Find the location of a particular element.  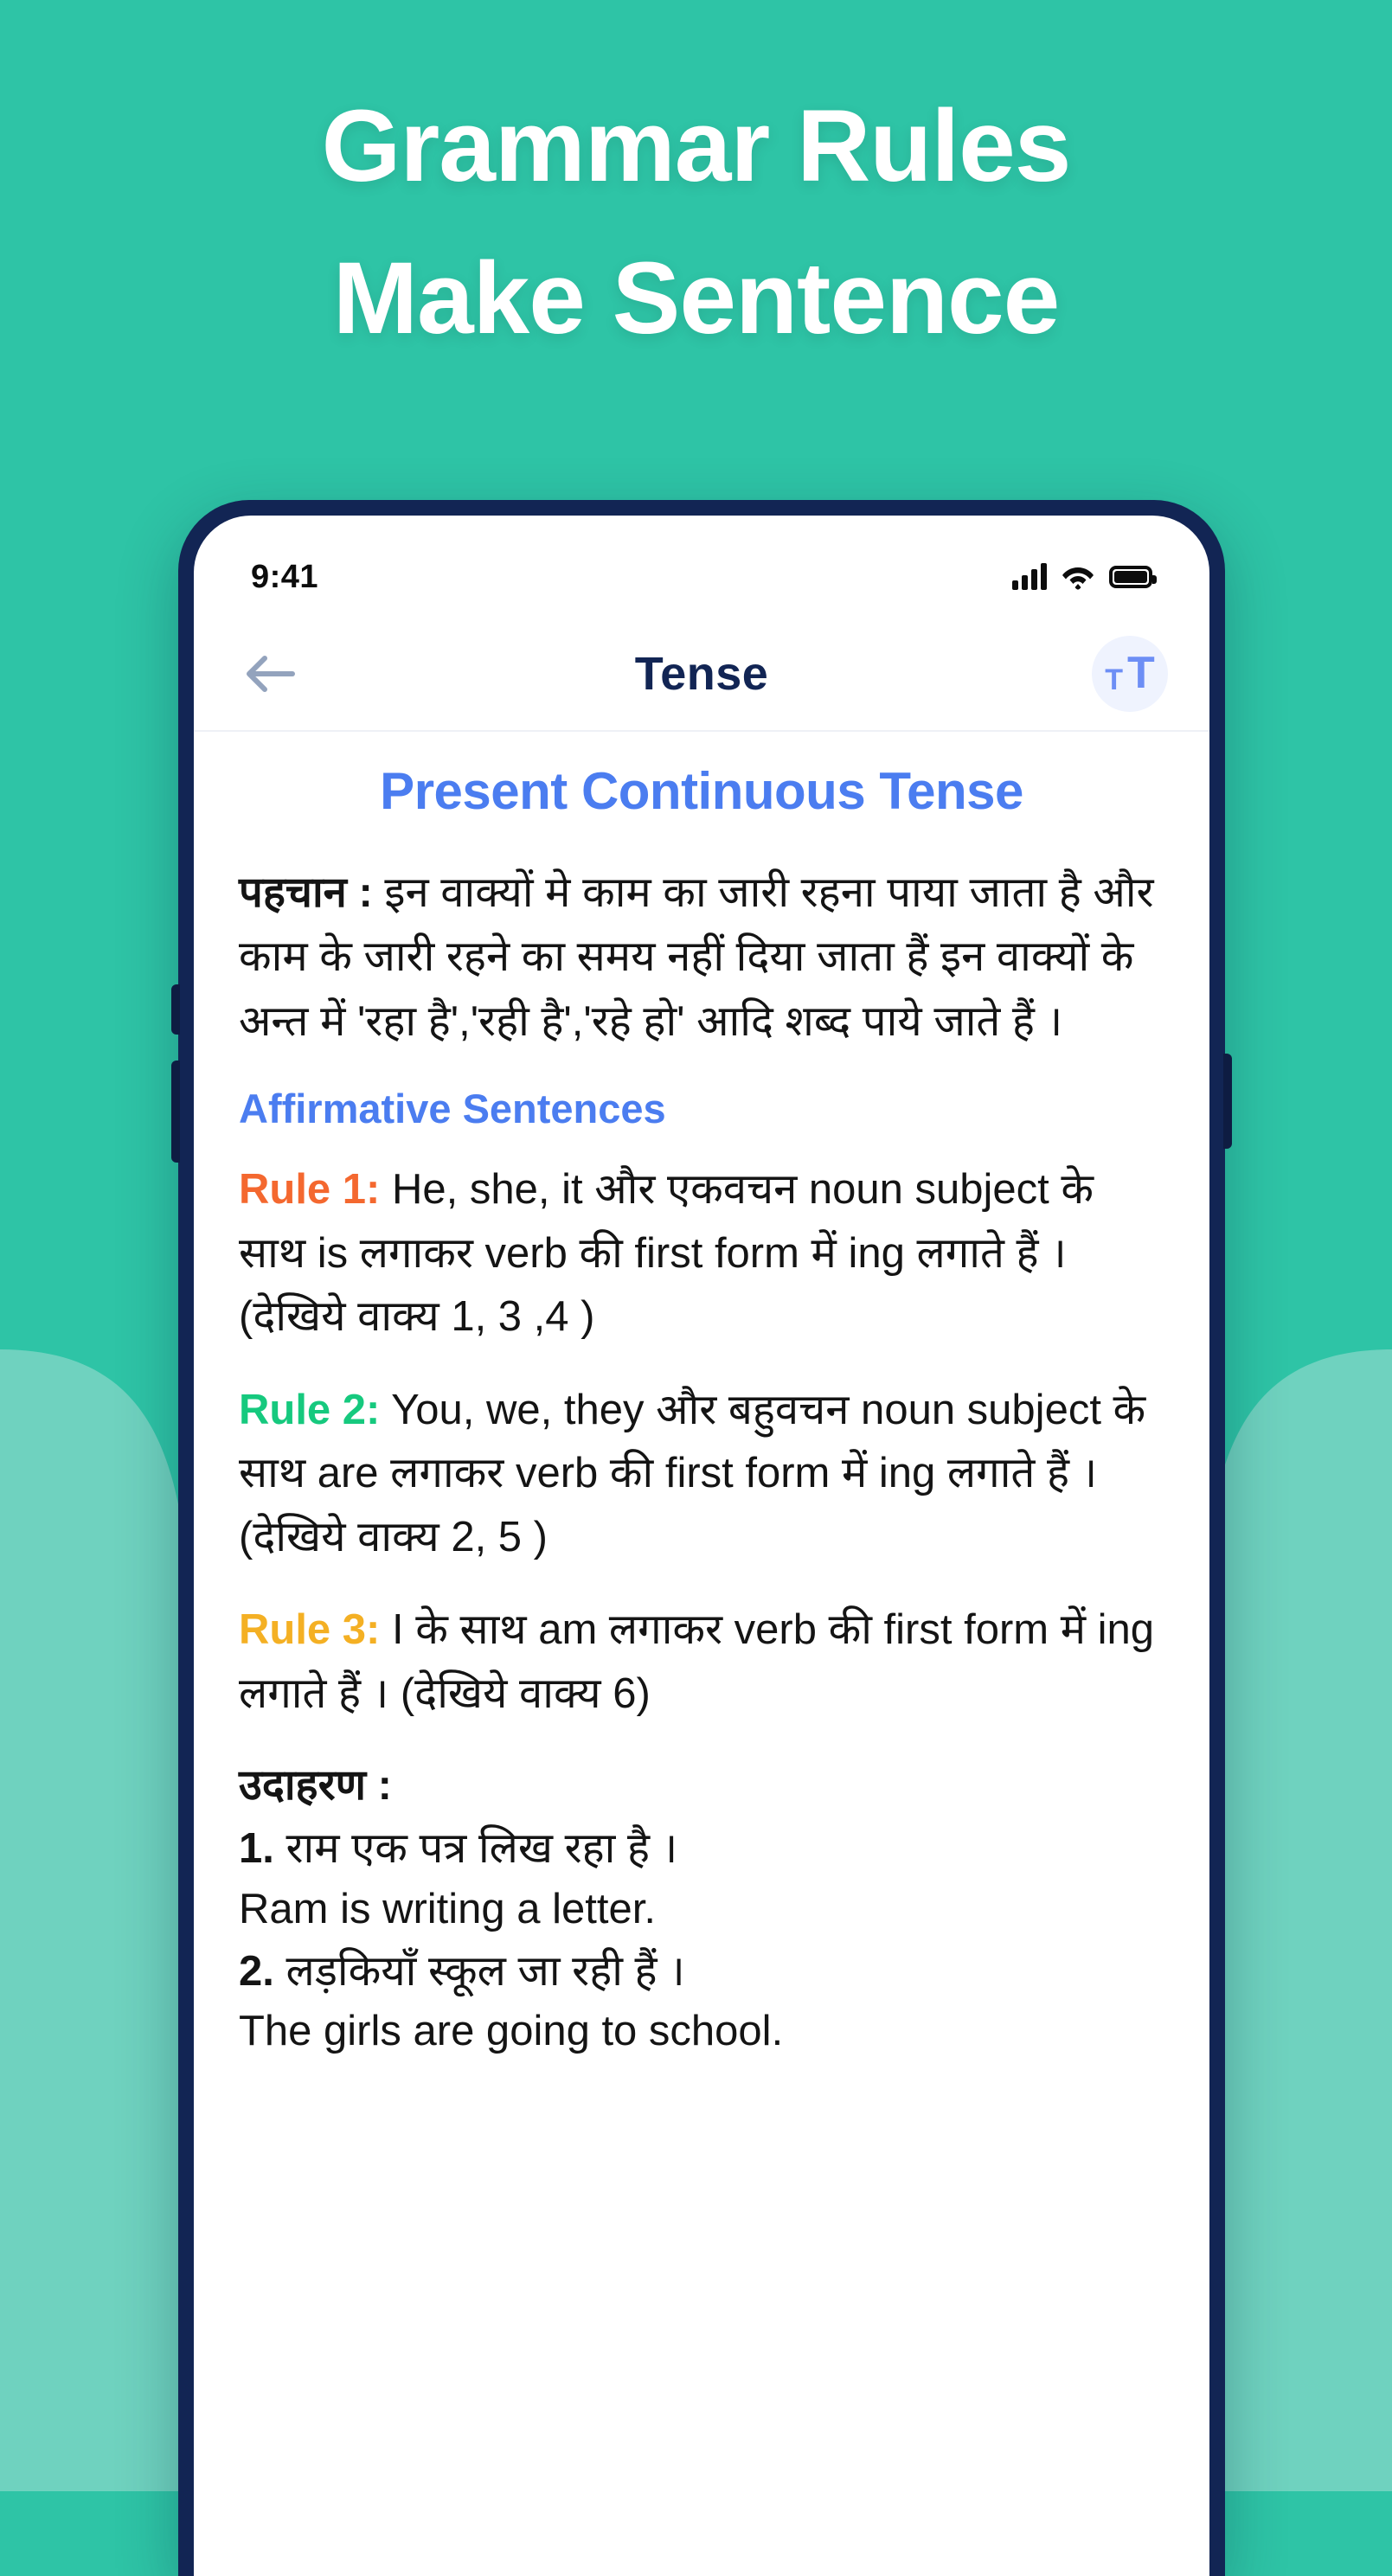

example-2-hindi-text: लड़कियाँ स्कूल जा रही हैं । is located at coordinates (480, 1971).